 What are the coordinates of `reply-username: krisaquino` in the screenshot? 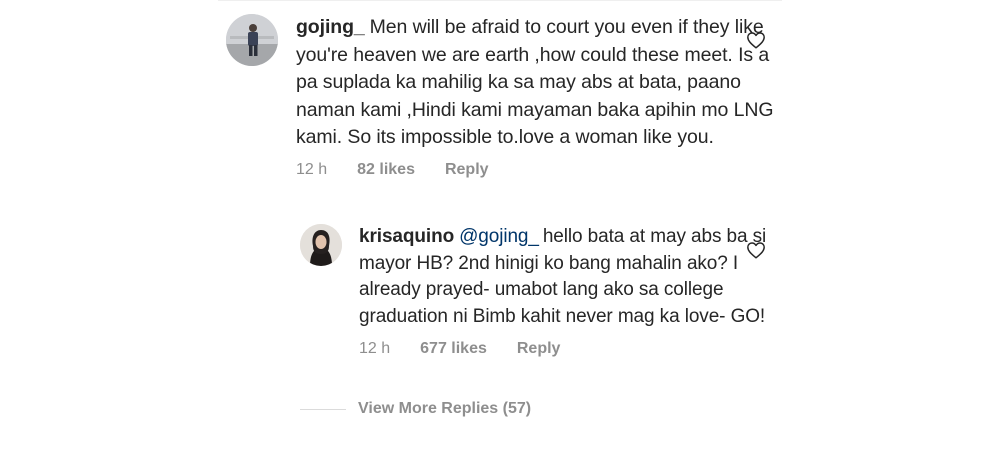 It's located at (406, 236).